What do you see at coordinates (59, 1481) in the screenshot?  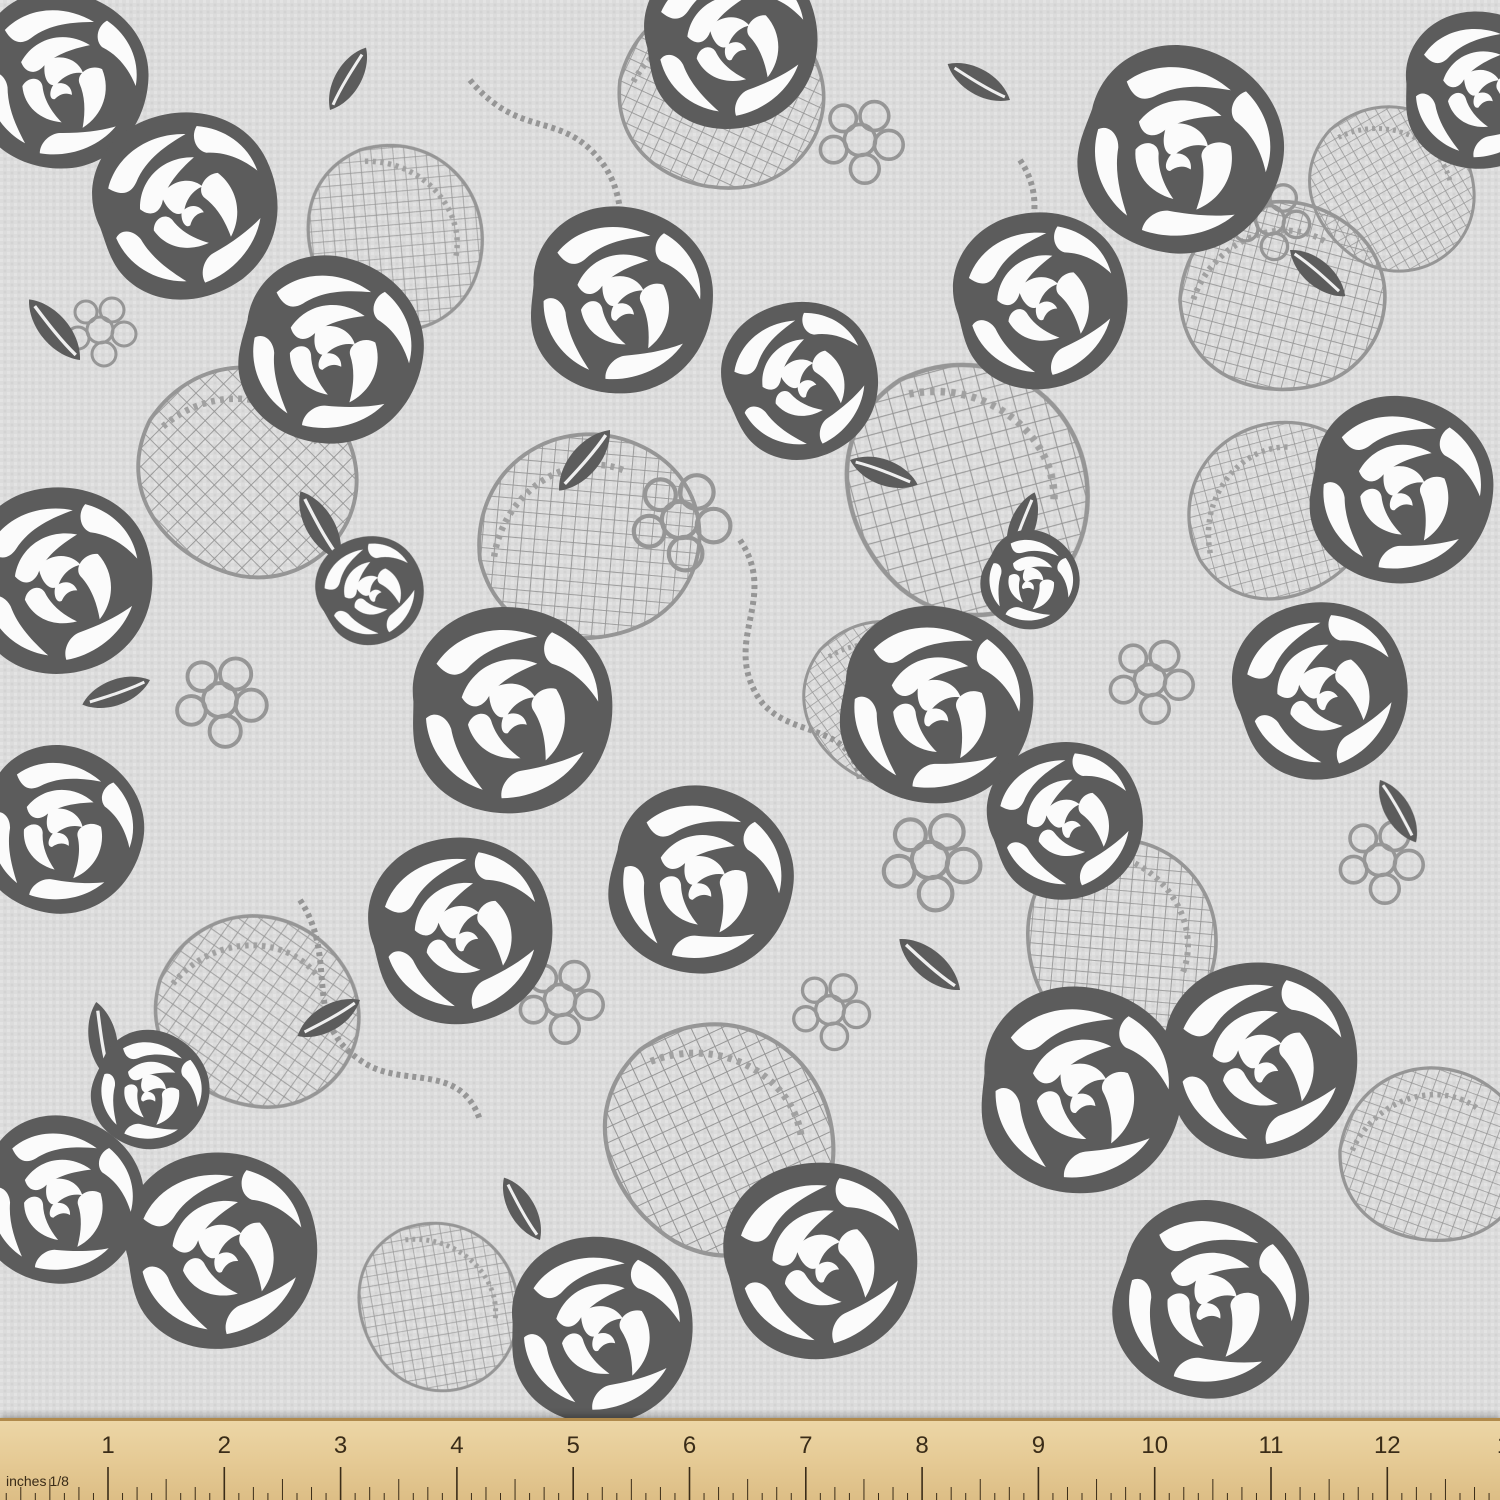 I see `ruler-fraction-text: 1/8` at bounding box center [59, 1481].